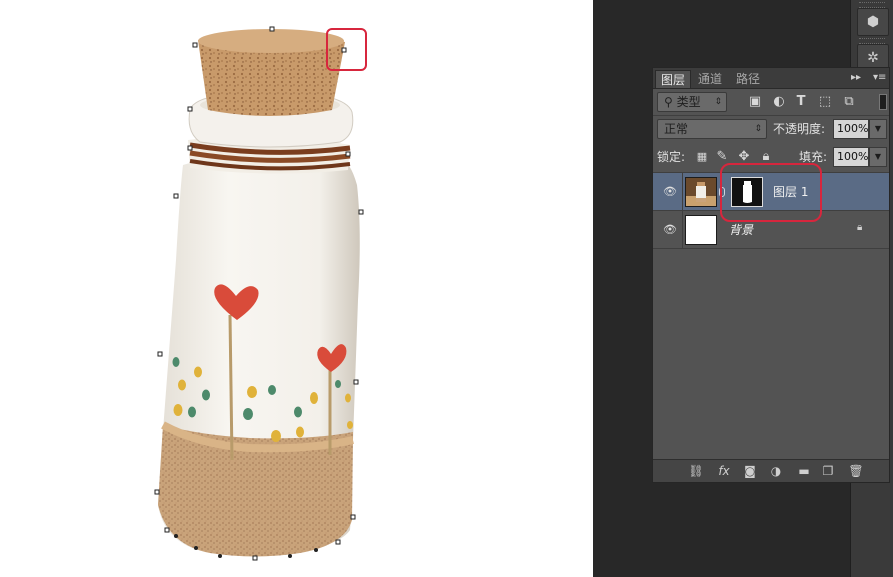 The height and width of the screenshot is (577, 893). Describe the element at coordinates (799, 129) in the screenshot. I see `opacity-label: 不透明度:` at that location.